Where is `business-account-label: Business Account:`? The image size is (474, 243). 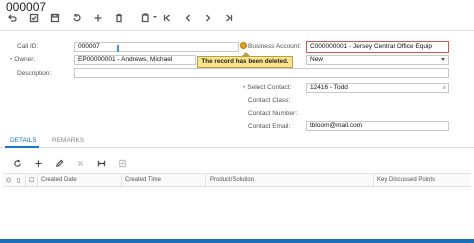
business-account-label: Business Account: is located at coordinates (275, 46).